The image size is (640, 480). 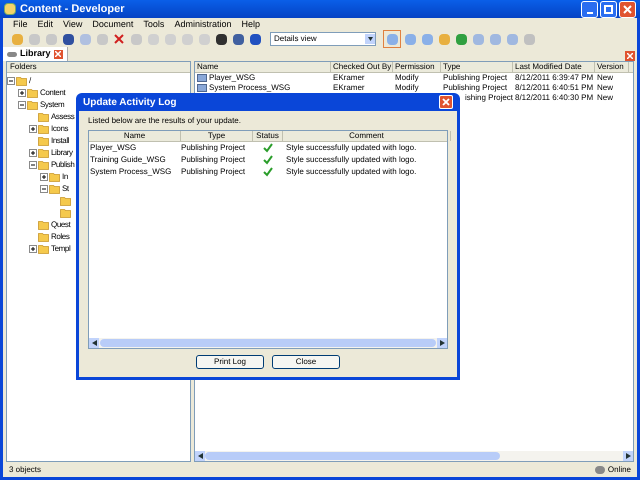 What do you see at coordinates (230, 362) in the screenshot?
I see `dialog-button: Print Log` at bounding box center [230, 362].